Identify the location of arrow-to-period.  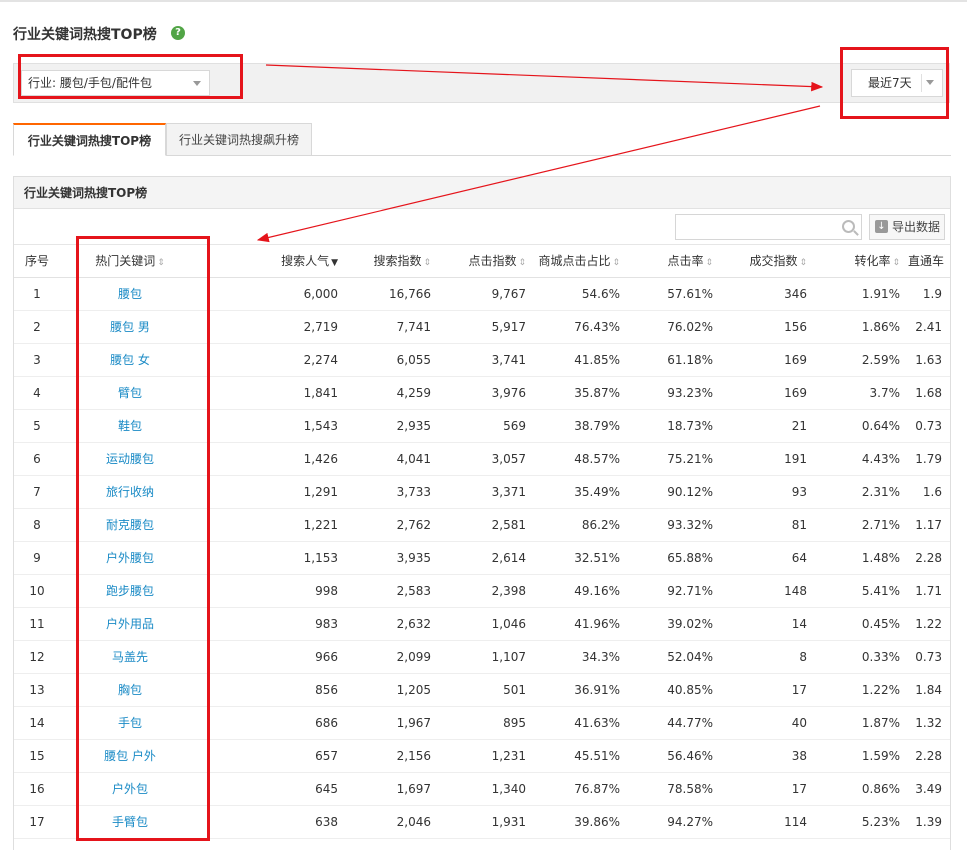
(544, 78).